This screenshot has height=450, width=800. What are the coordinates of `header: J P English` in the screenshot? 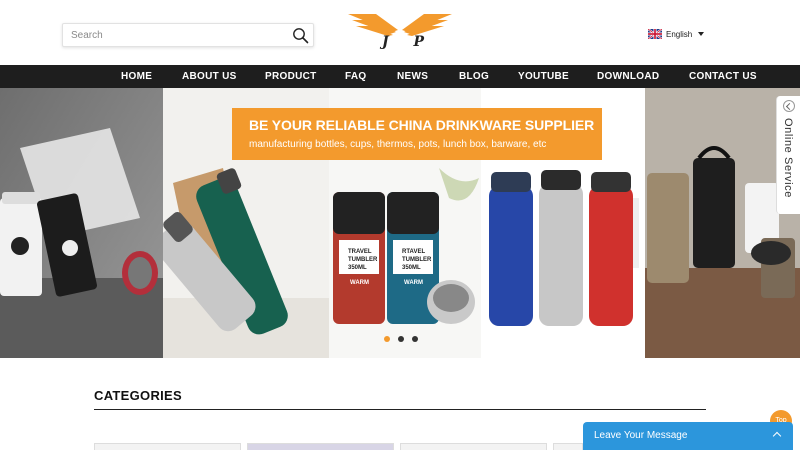 It's located at (400, 32).